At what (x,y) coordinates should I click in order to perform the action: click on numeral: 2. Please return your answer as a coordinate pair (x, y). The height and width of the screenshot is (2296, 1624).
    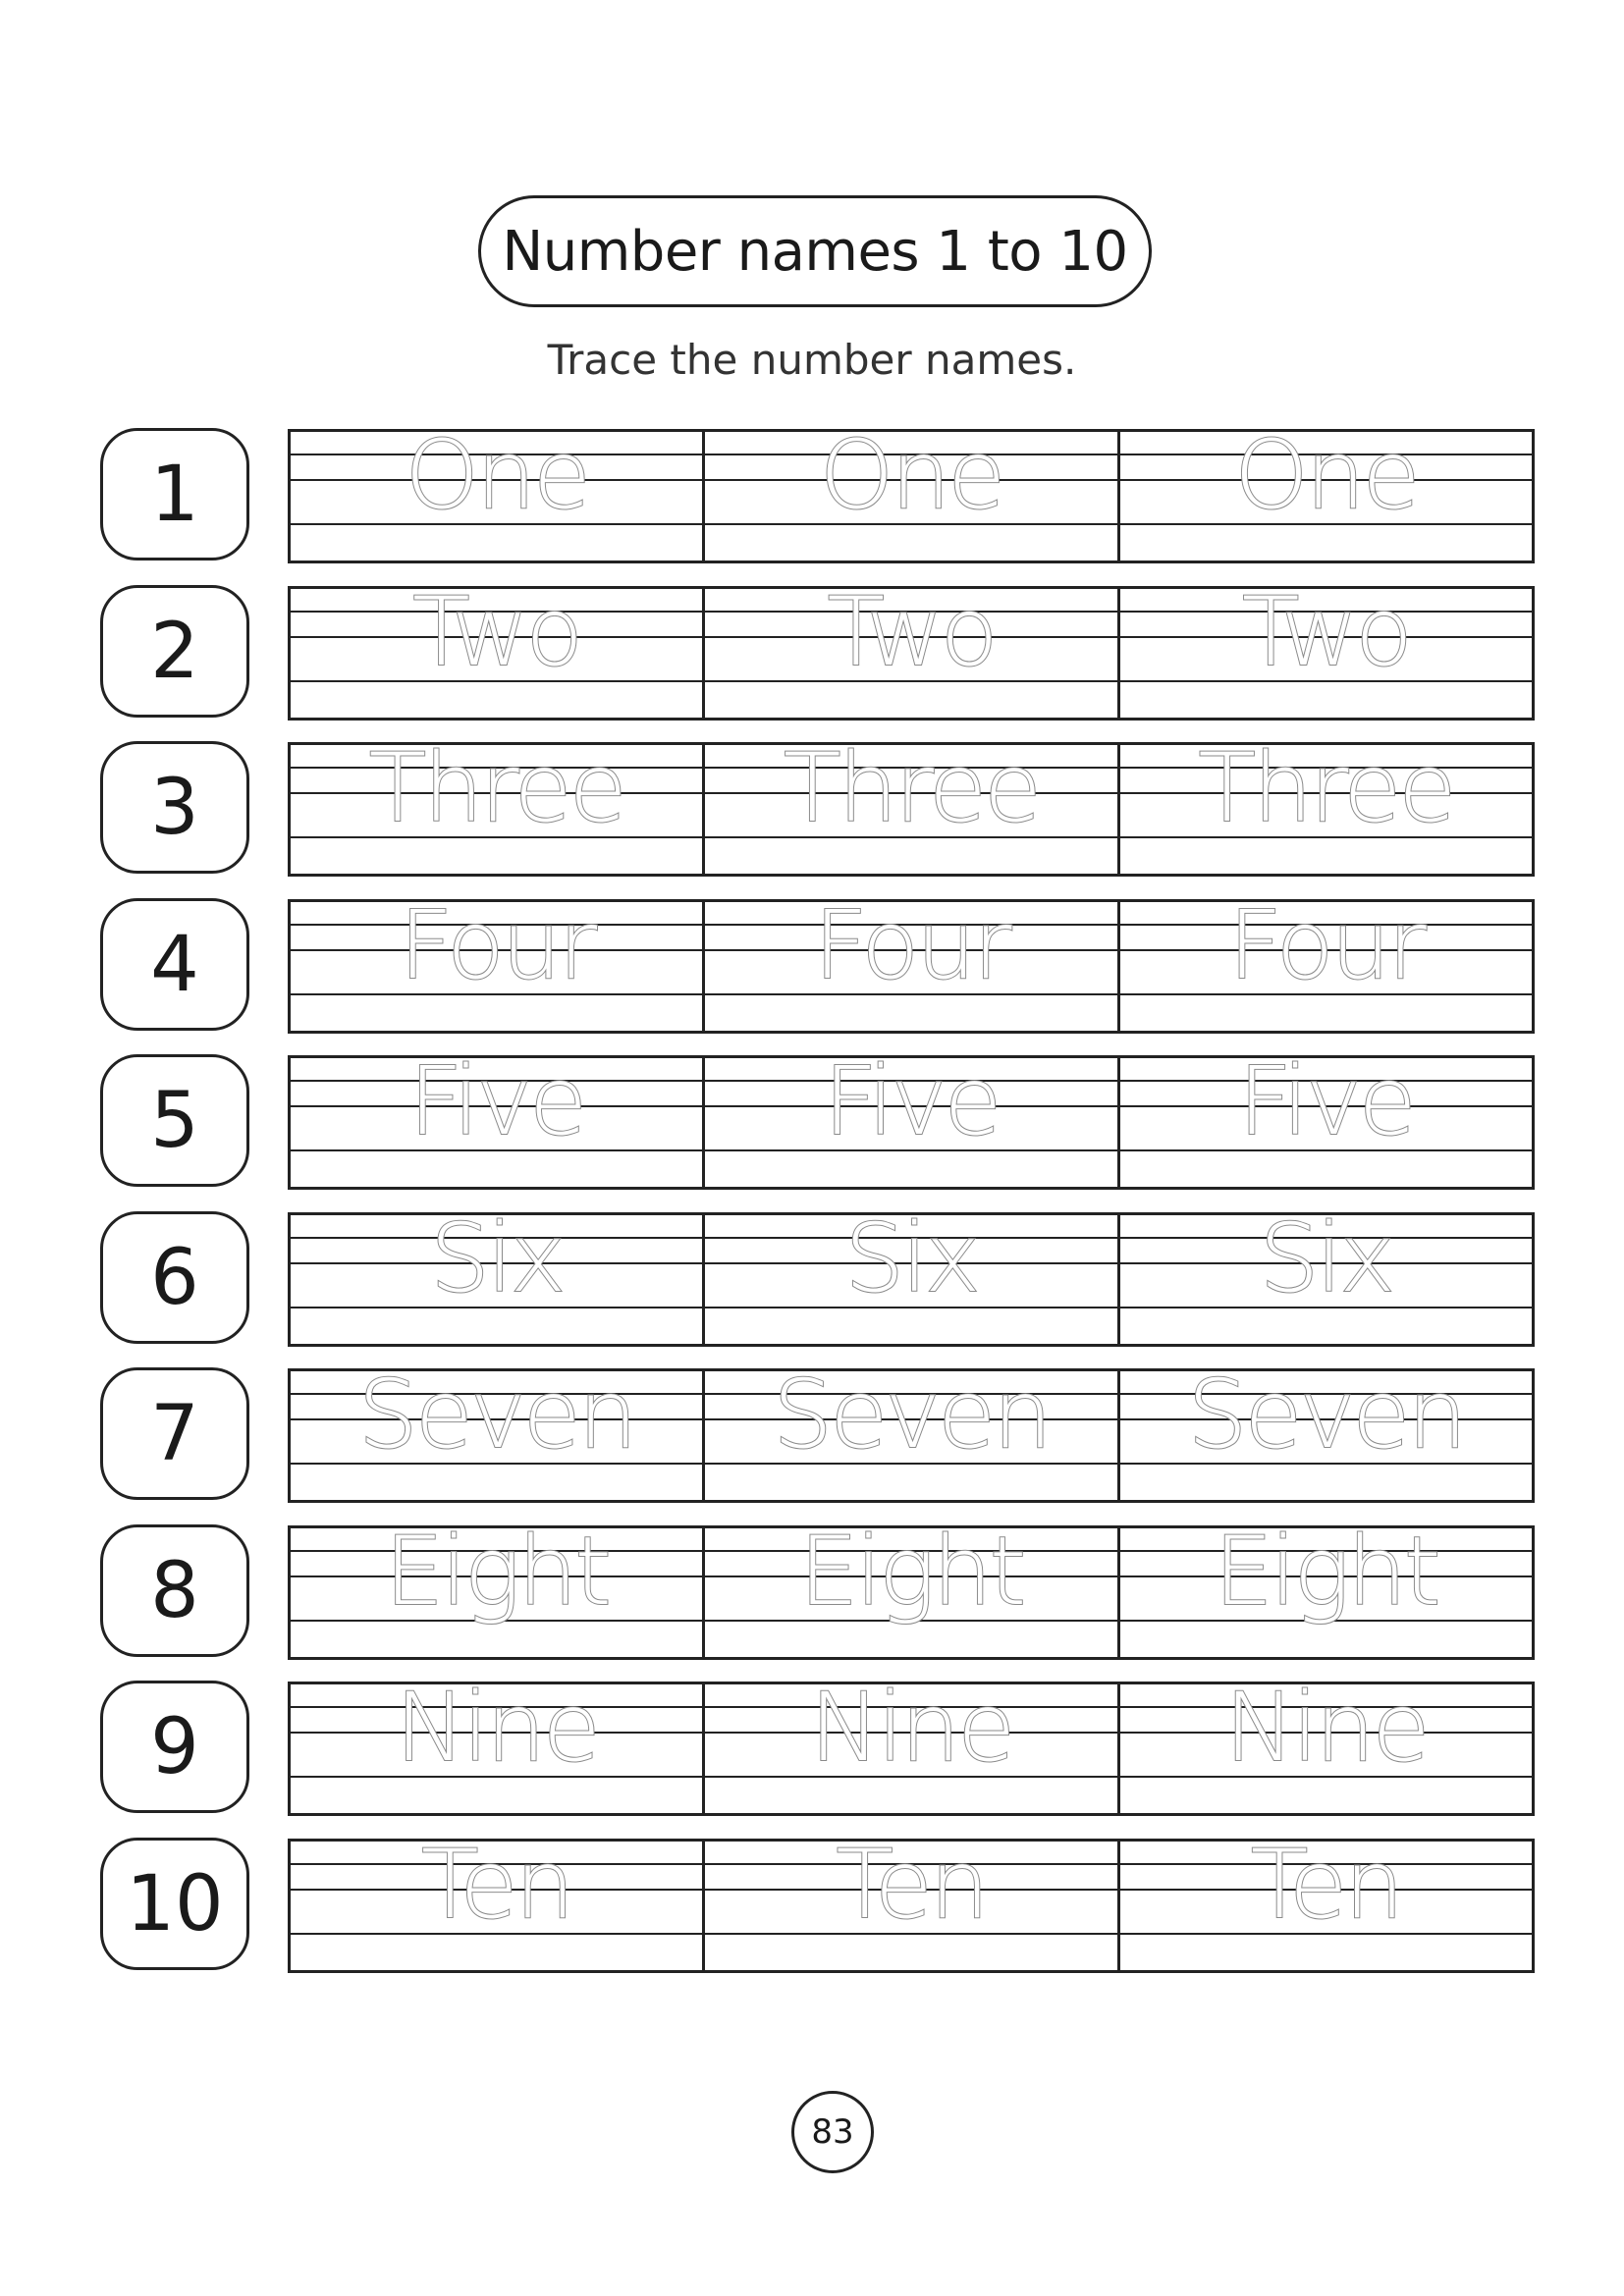
    Looking at the image, I should click on (174, 651).